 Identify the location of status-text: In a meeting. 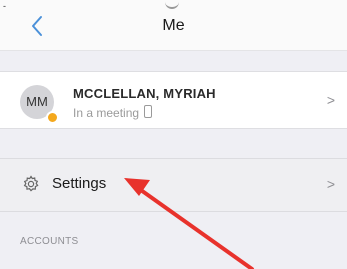
(106, 113).